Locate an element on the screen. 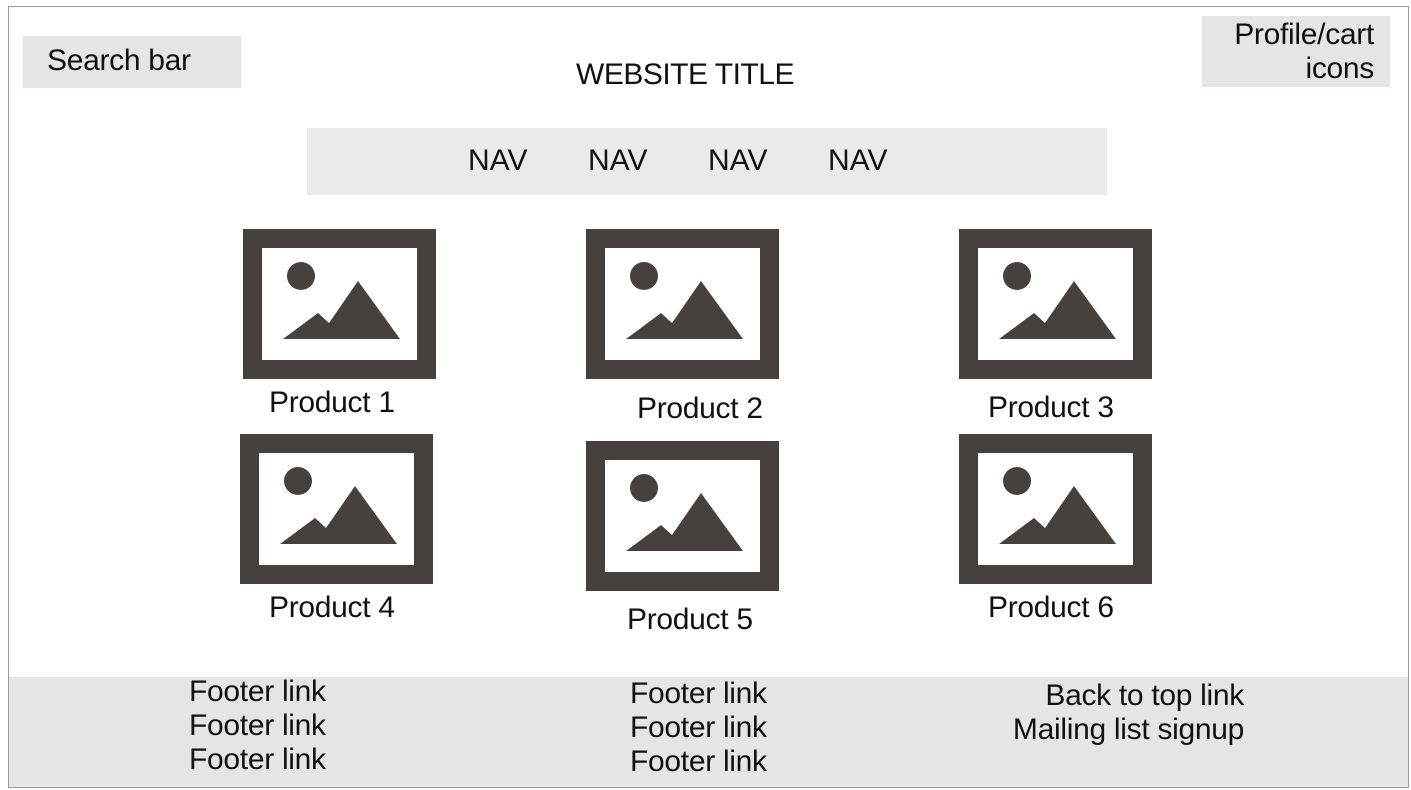 Image resolution: width=1411 pixels, height=790 pixels. product-label: Product 1 is located at coordinates (332, 402).